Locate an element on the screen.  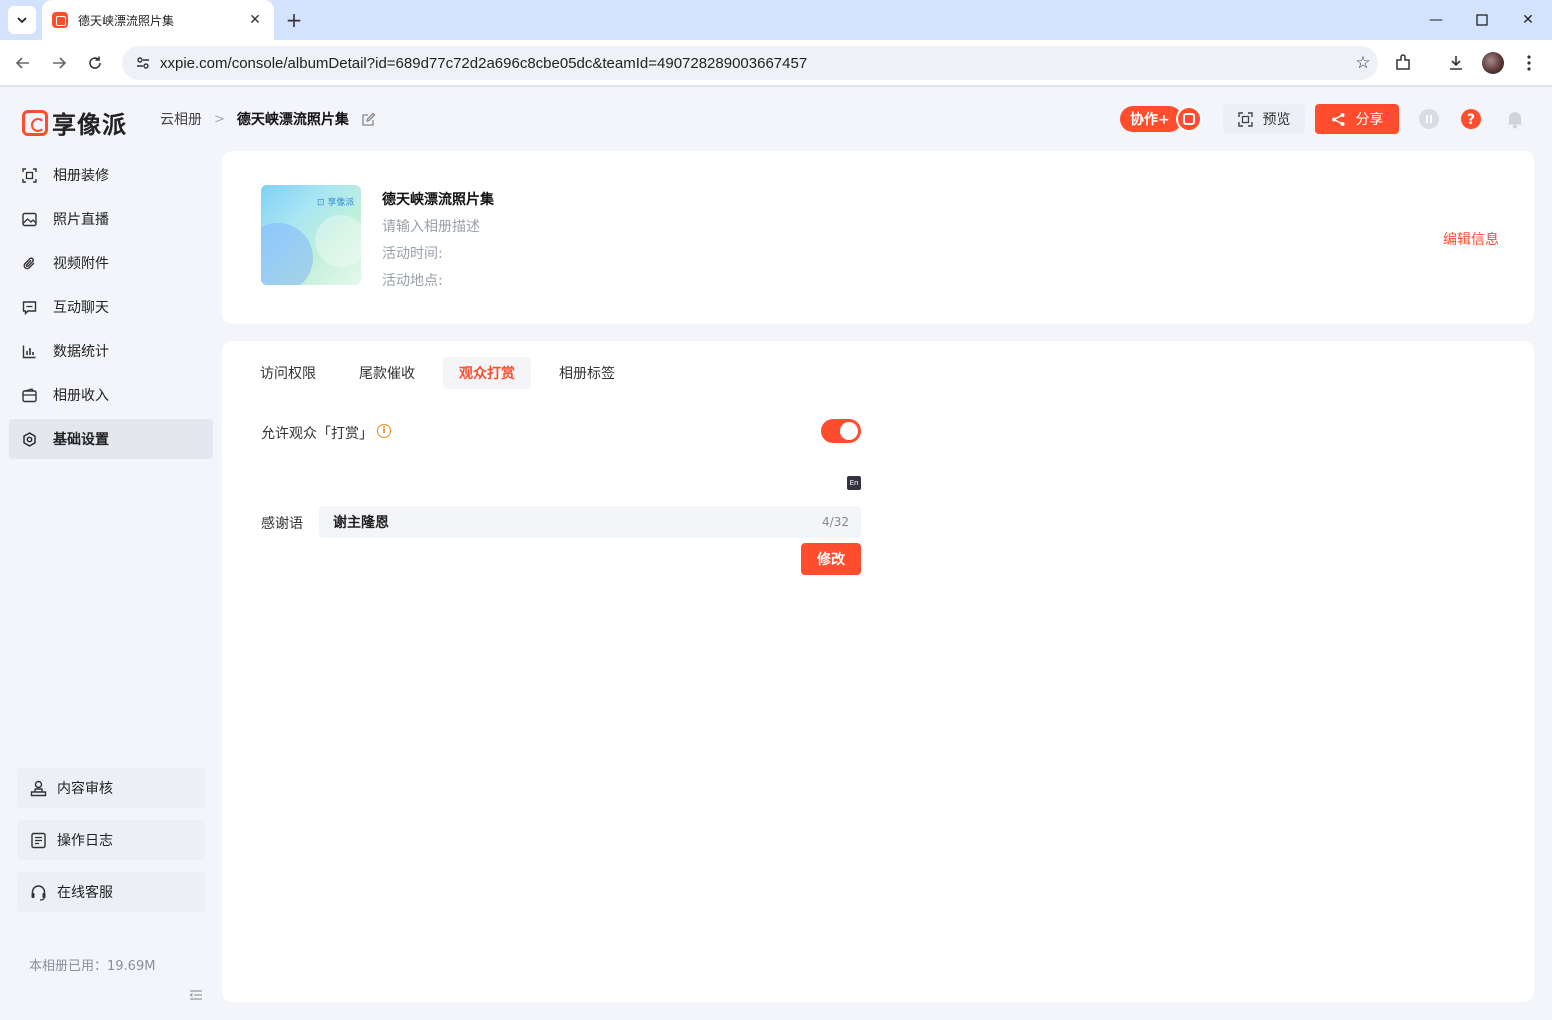
tab-title: 德天峡漂流照片集 is located at coordinates (126, 20).